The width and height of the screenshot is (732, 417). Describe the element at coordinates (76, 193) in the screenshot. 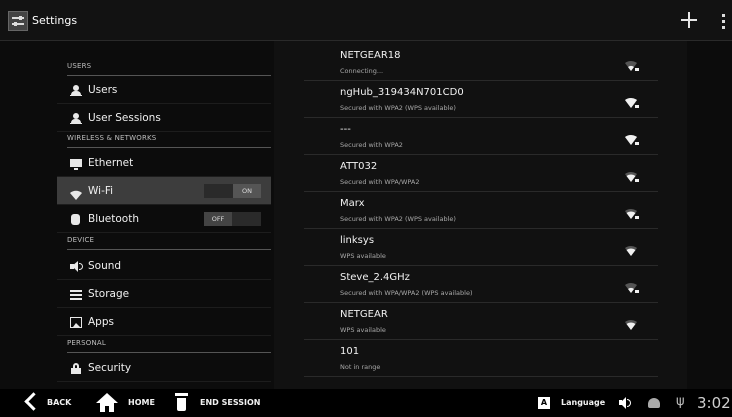

I see `wifi-icon` at that location.